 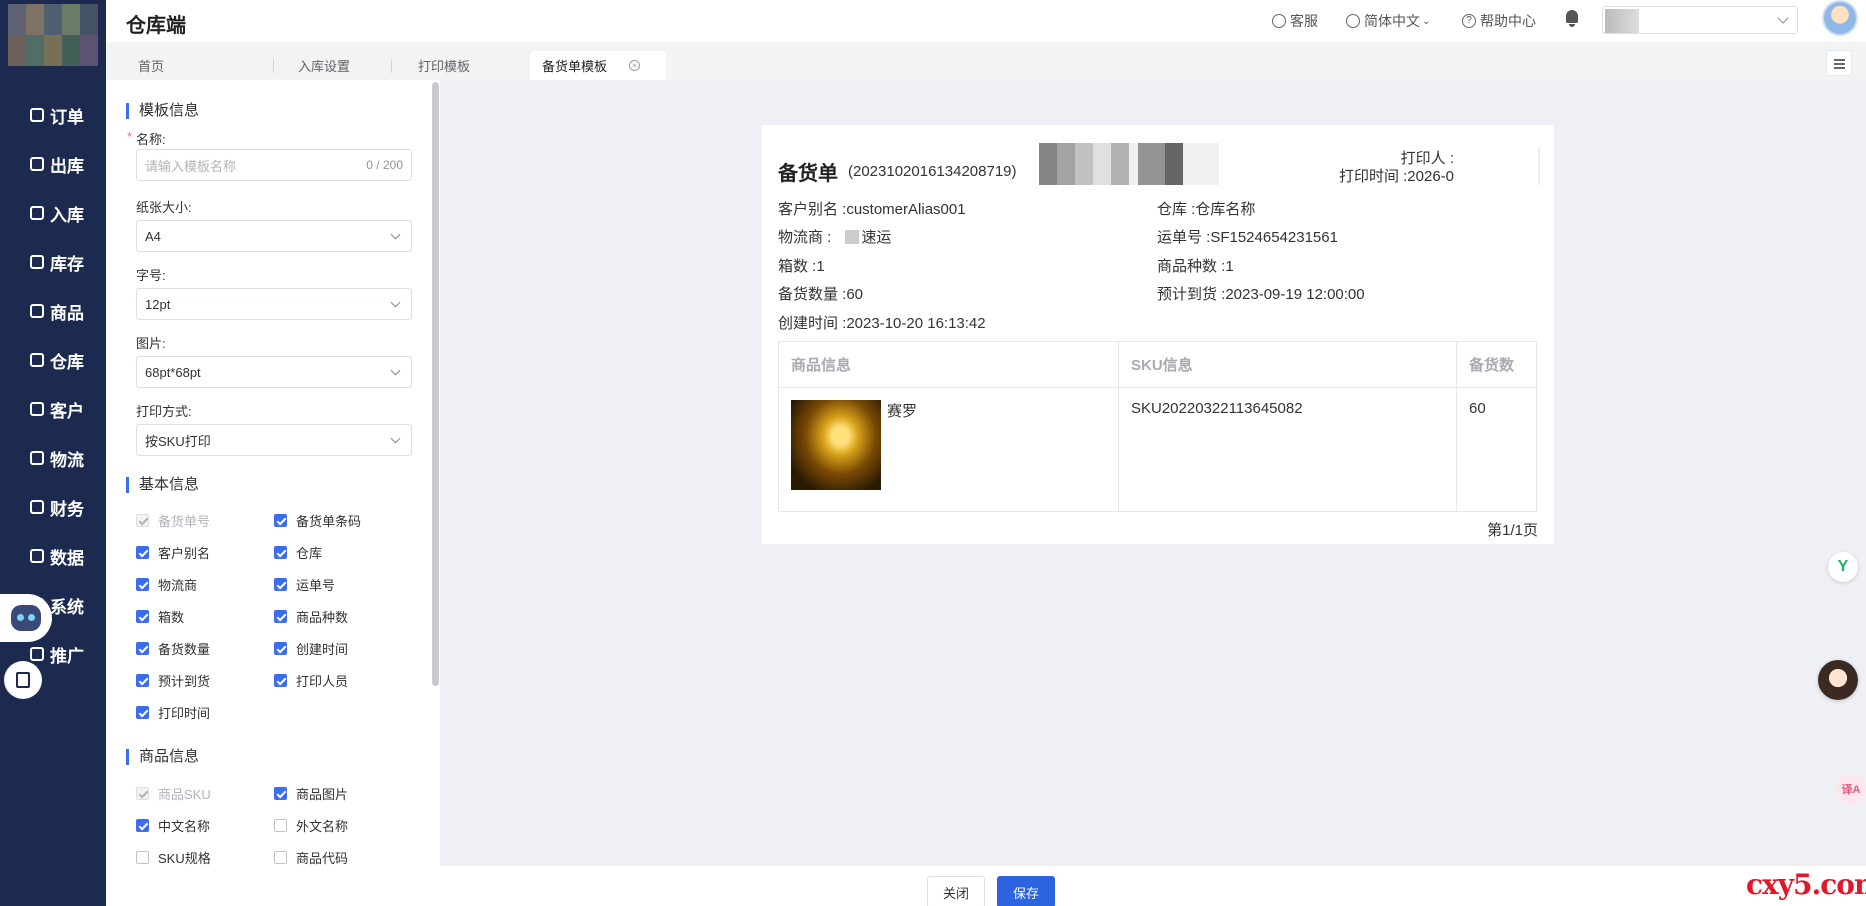 I want to click on bag-icon, so click(x=37, y=311).